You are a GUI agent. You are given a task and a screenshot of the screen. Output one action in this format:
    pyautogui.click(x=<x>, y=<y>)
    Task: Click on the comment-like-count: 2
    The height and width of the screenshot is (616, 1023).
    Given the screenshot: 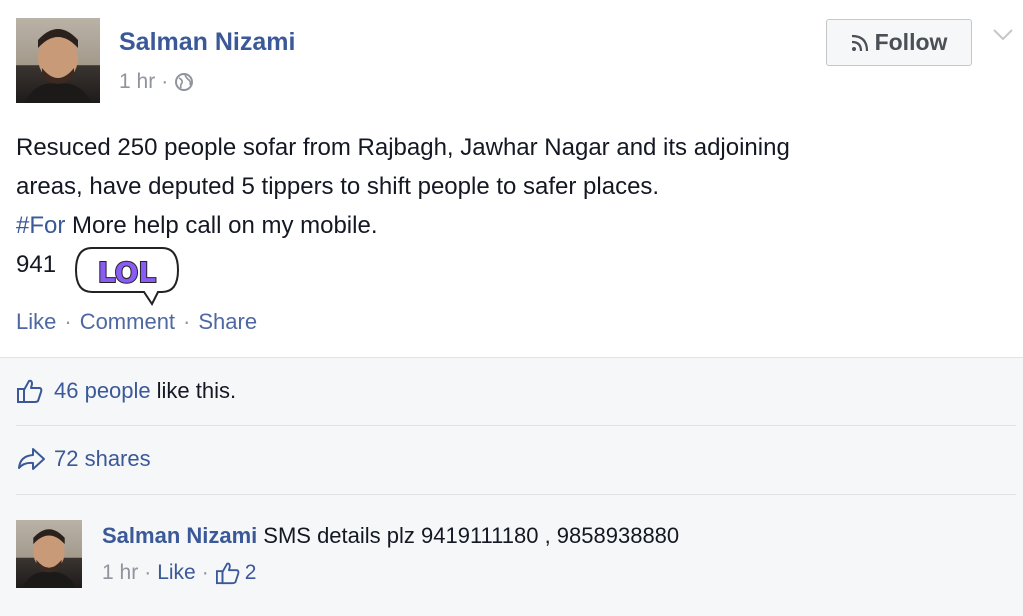 What is the action you would take?
    pyautogui.click(x=251, y=573)
    